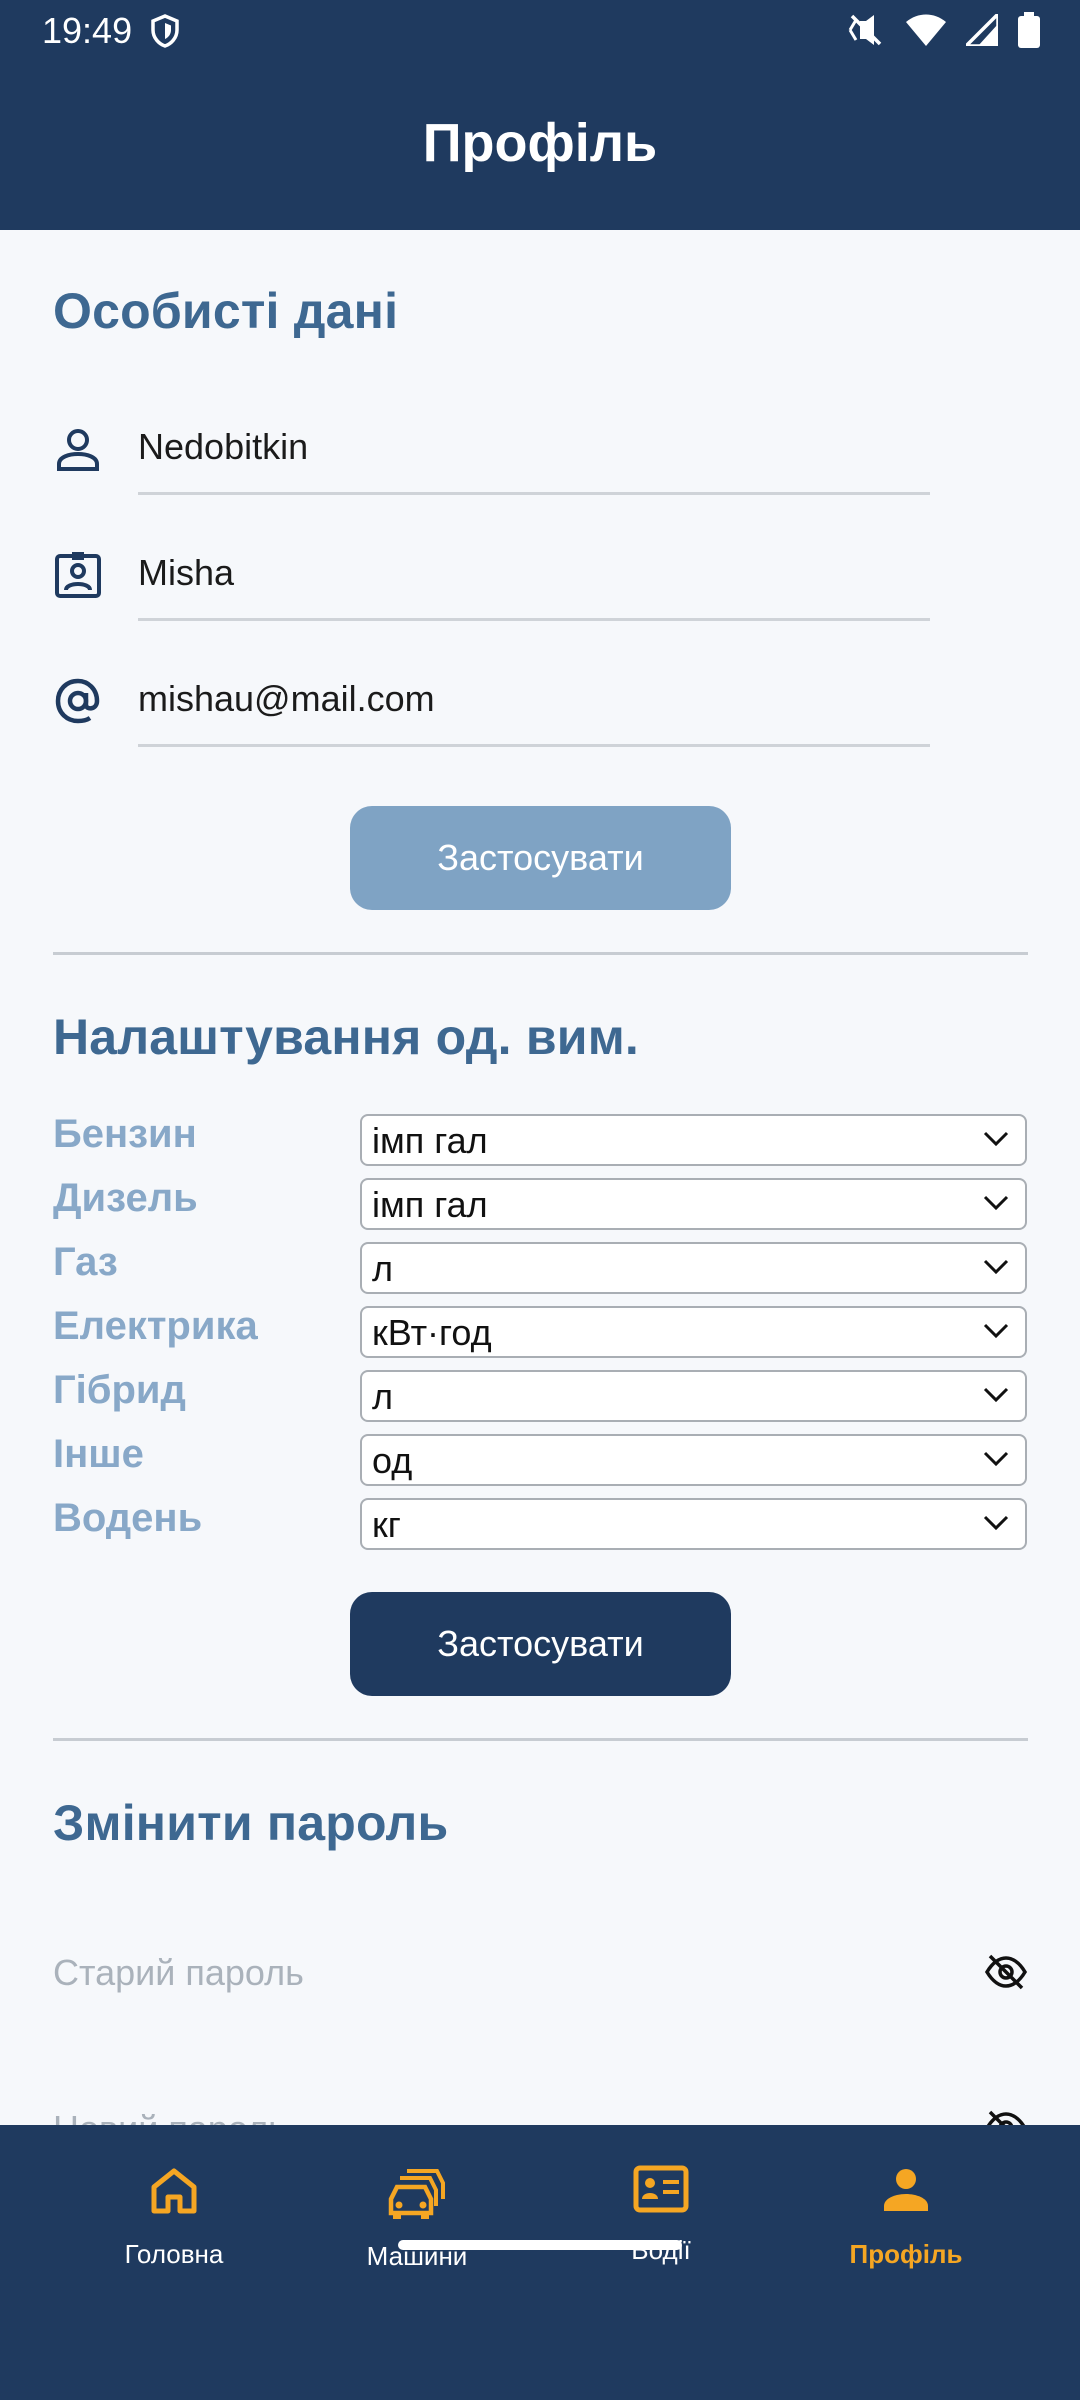 The height and width of the screenshot is (2400, 1080). Describe the element at coordinates (432, 1332) in the screenshot. I see `unit-select-value: кВт·год` at that location.